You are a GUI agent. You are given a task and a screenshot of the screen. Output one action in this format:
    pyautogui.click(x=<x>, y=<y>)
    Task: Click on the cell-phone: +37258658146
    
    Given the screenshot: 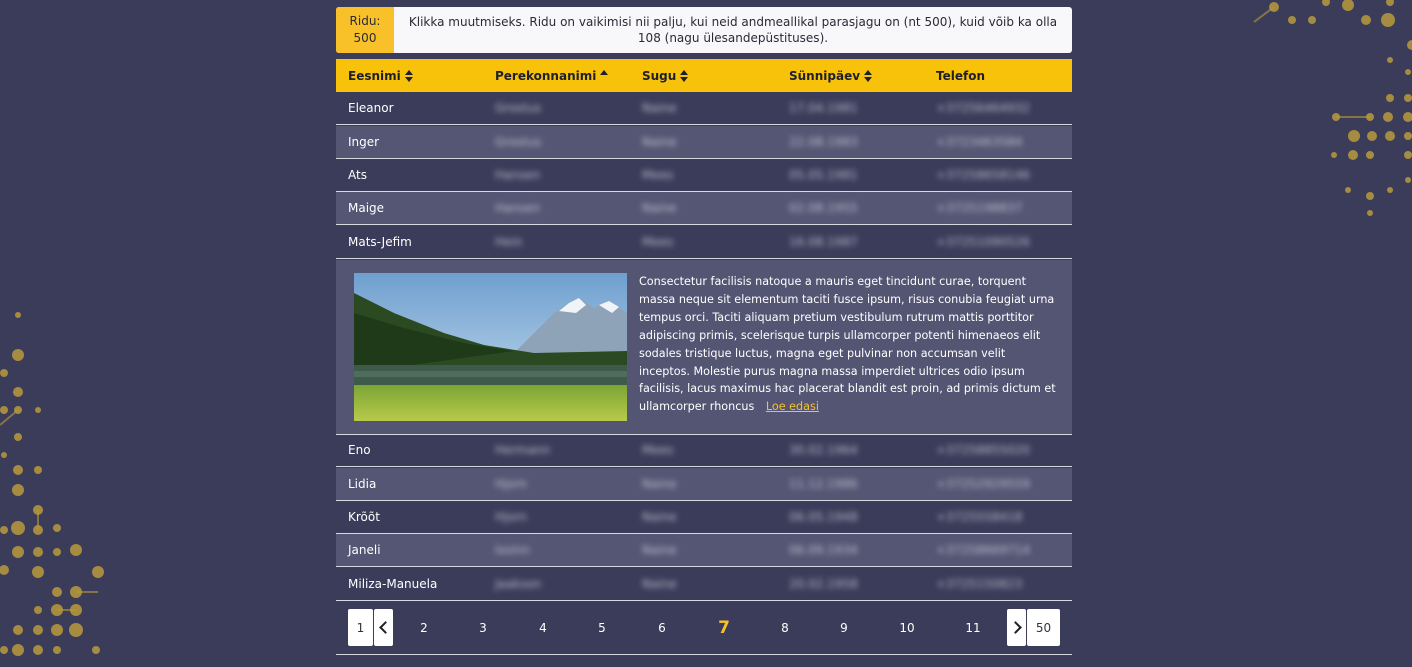 What is the action you would take?
    pyautogui.click(x=983, y=175)
    